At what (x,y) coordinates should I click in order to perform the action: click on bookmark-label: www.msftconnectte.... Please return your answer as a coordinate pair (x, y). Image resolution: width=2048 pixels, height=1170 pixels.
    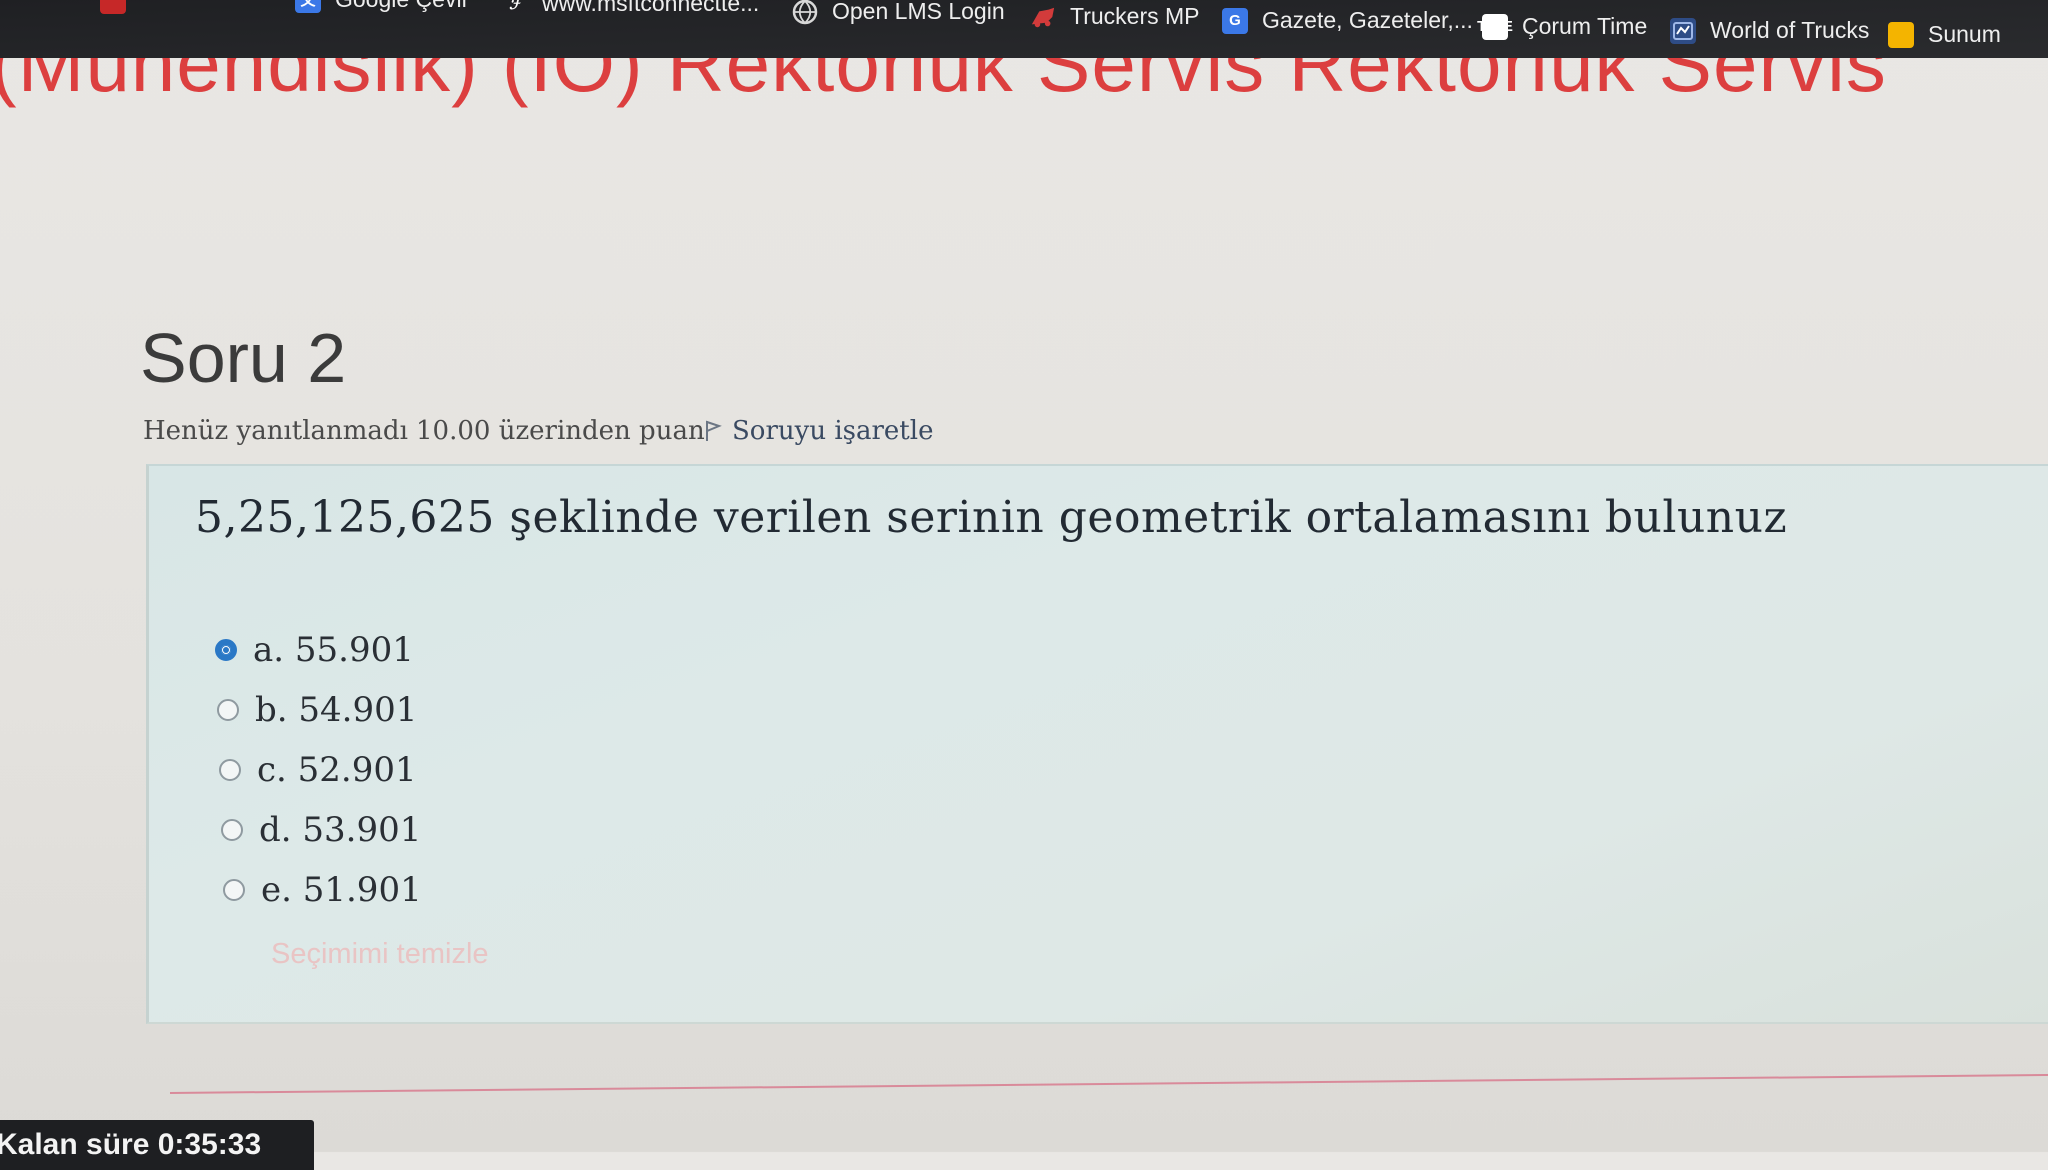
    Looking at the image, I should click on (651, 8).